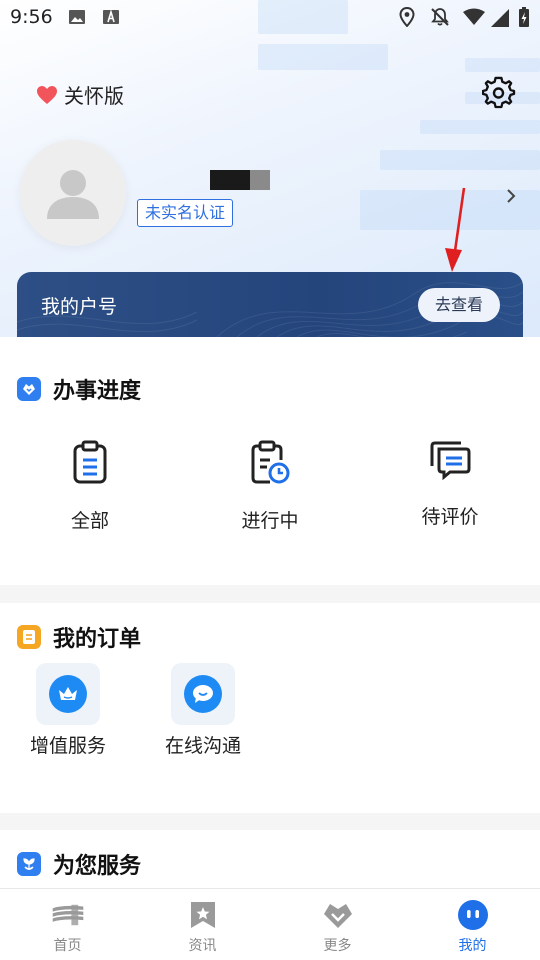 The height and width of the screenshot is (960, 540). Describe the element at coordinates (90, 462) in the screenshot. I see `clipboard-list-icon` at that location.